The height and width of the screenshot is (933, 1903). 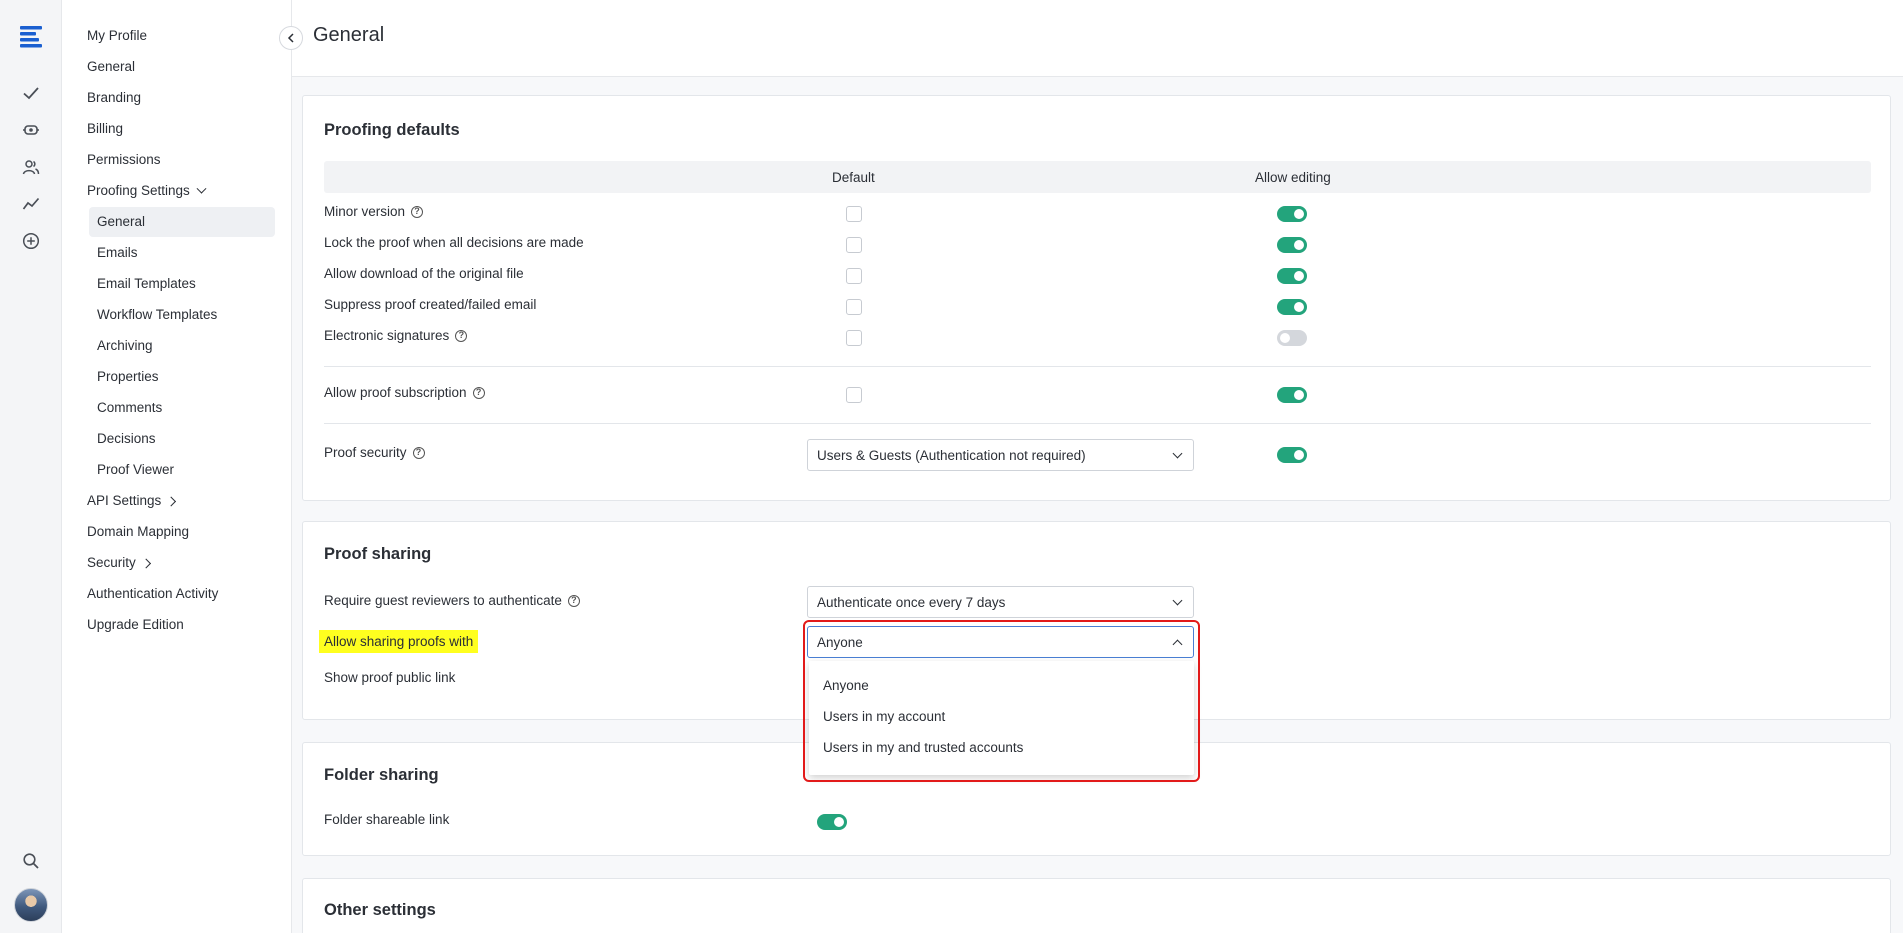 I want to click on electronic-signatures-allow-editing-toggle, so click(x=1292, y=338).